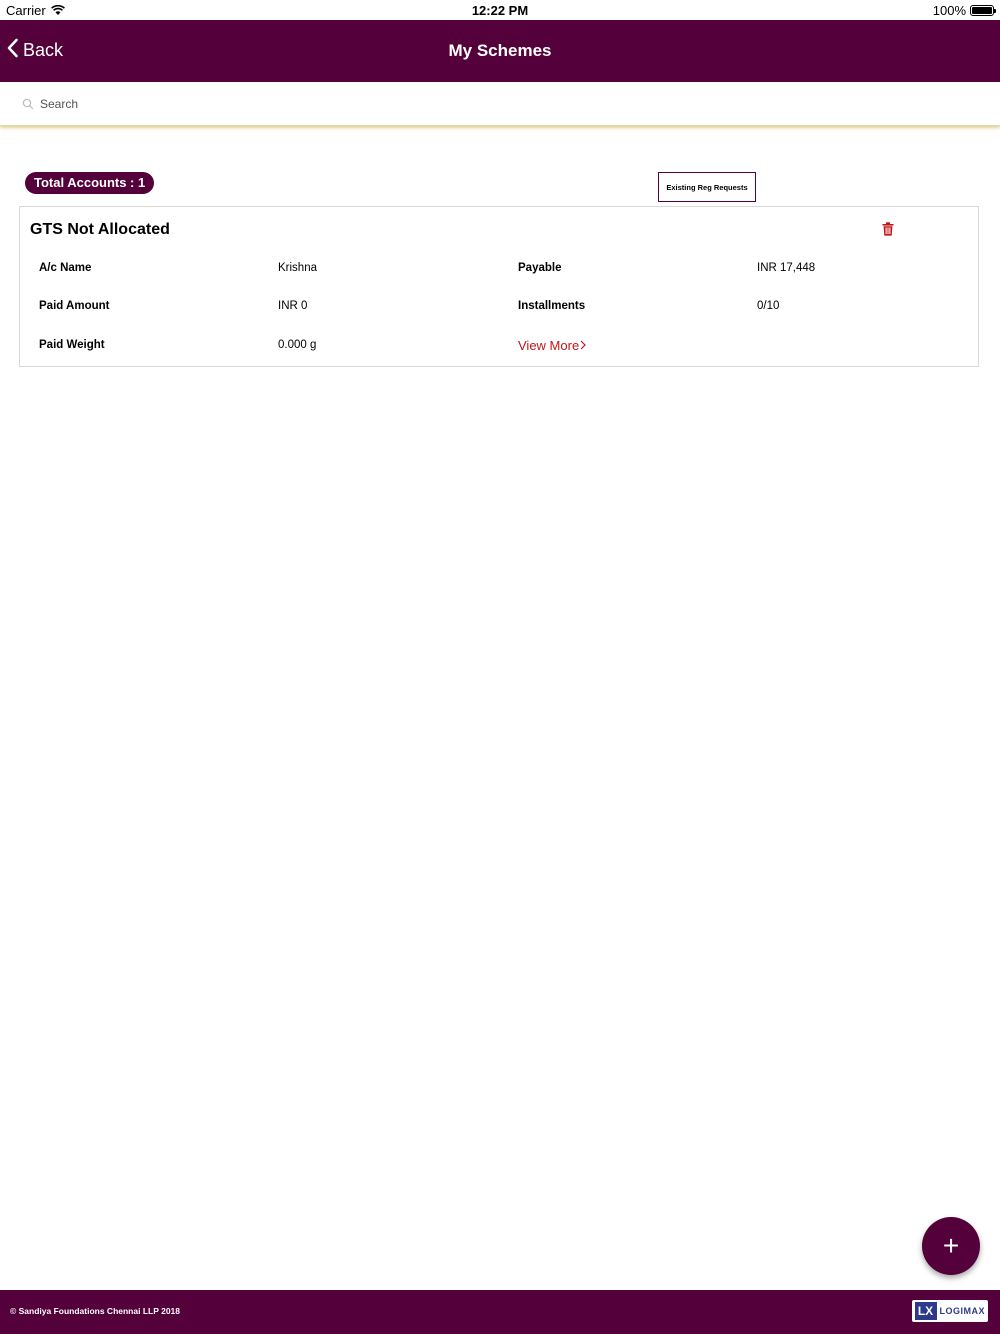 Image resolution: width=1000 pixels, height=1334 pixels. What do you see at coordinates (95, 1311) in the screenshot?
I see `copyright-text: © Sandiya Foundations Chennai LLP 2018` at bounding box center [95, 1311].